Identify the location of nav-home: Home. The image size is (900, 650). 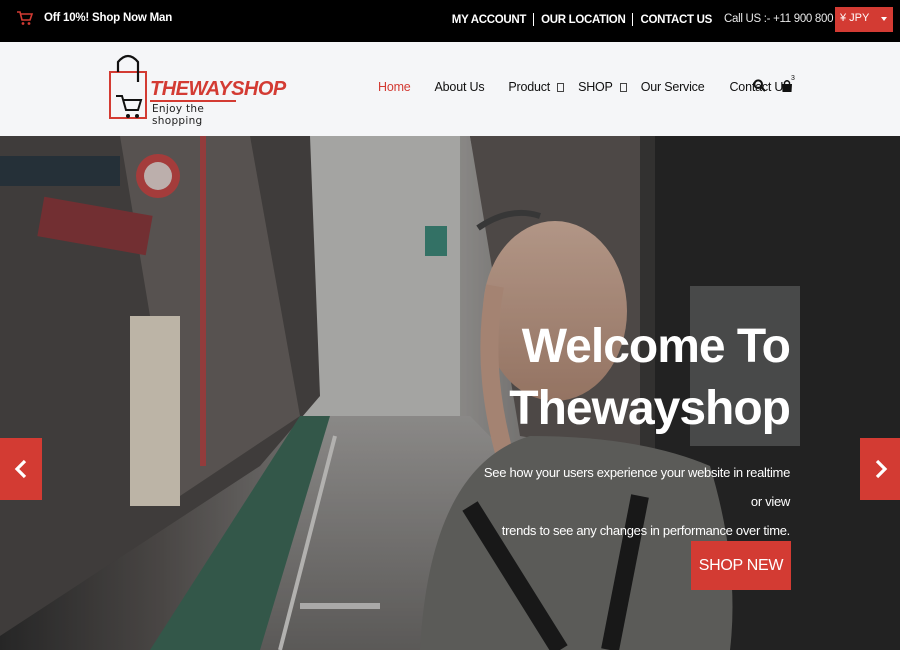
(394, 87).